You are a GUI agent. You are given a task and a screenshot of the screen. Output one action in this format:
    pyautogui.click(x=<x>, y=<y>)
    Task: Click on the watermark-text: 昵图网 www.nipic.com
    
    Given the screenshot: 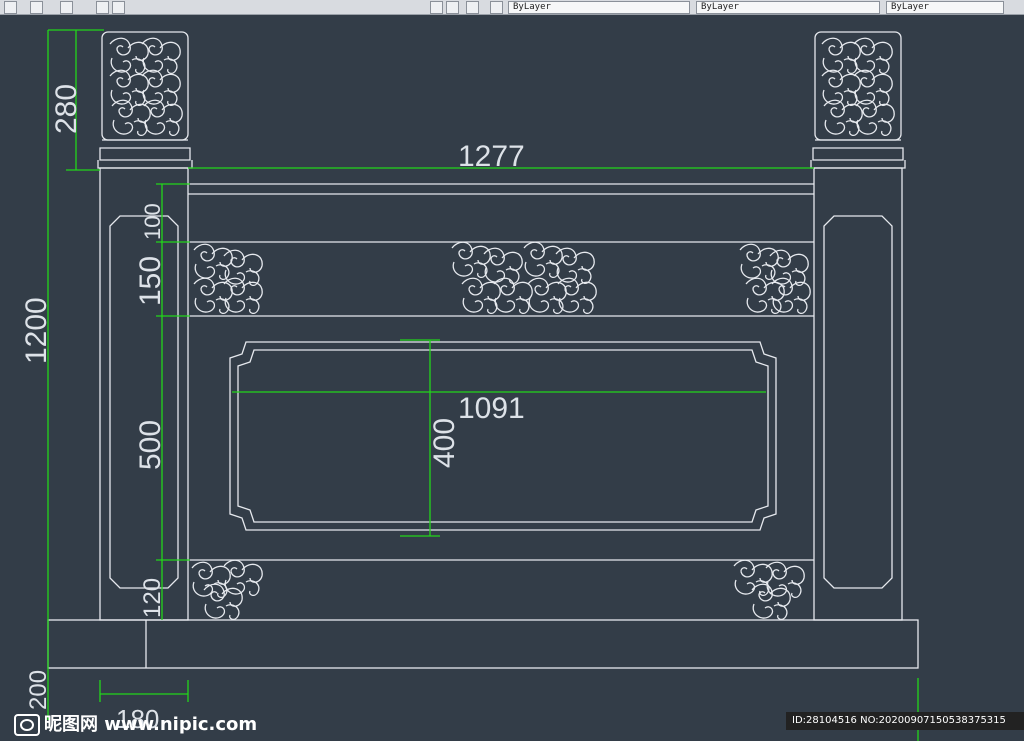 What is the action you would take?
    pyautogui.click(x=151, y=724)
    